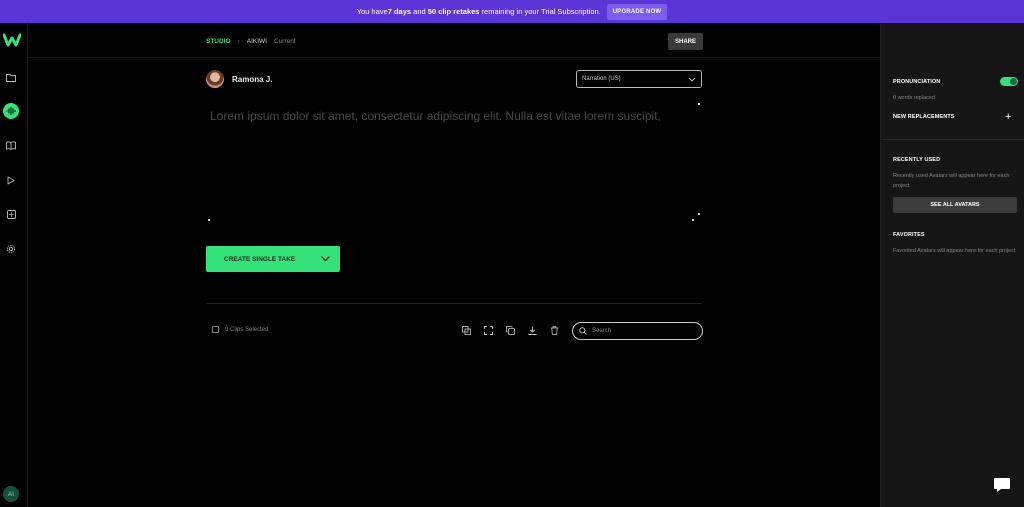 The width and height of the screenshot is (1024, 507). I want to click on trash-icon, so click(554, 330).